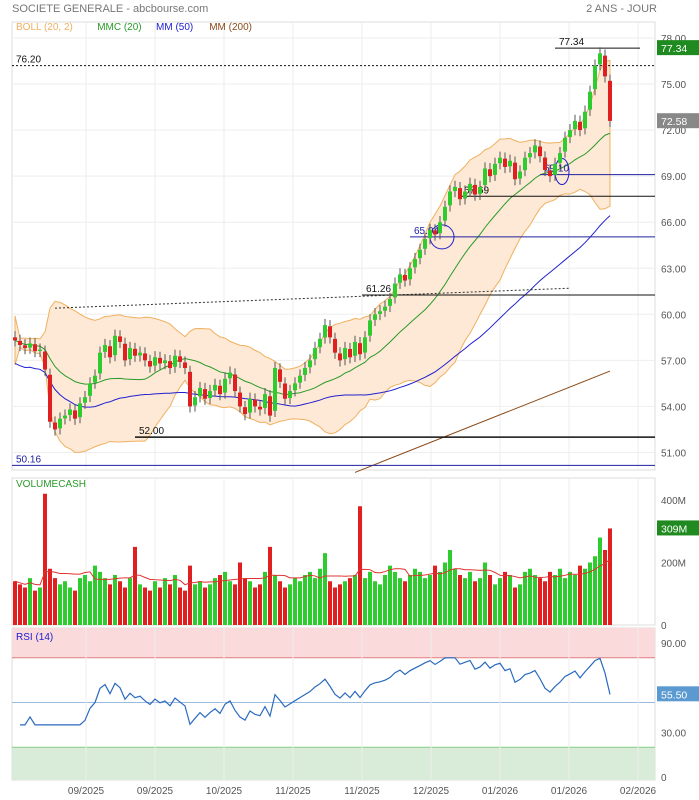  I want to click on rsi-tick-label: 0, so click(664, 778).